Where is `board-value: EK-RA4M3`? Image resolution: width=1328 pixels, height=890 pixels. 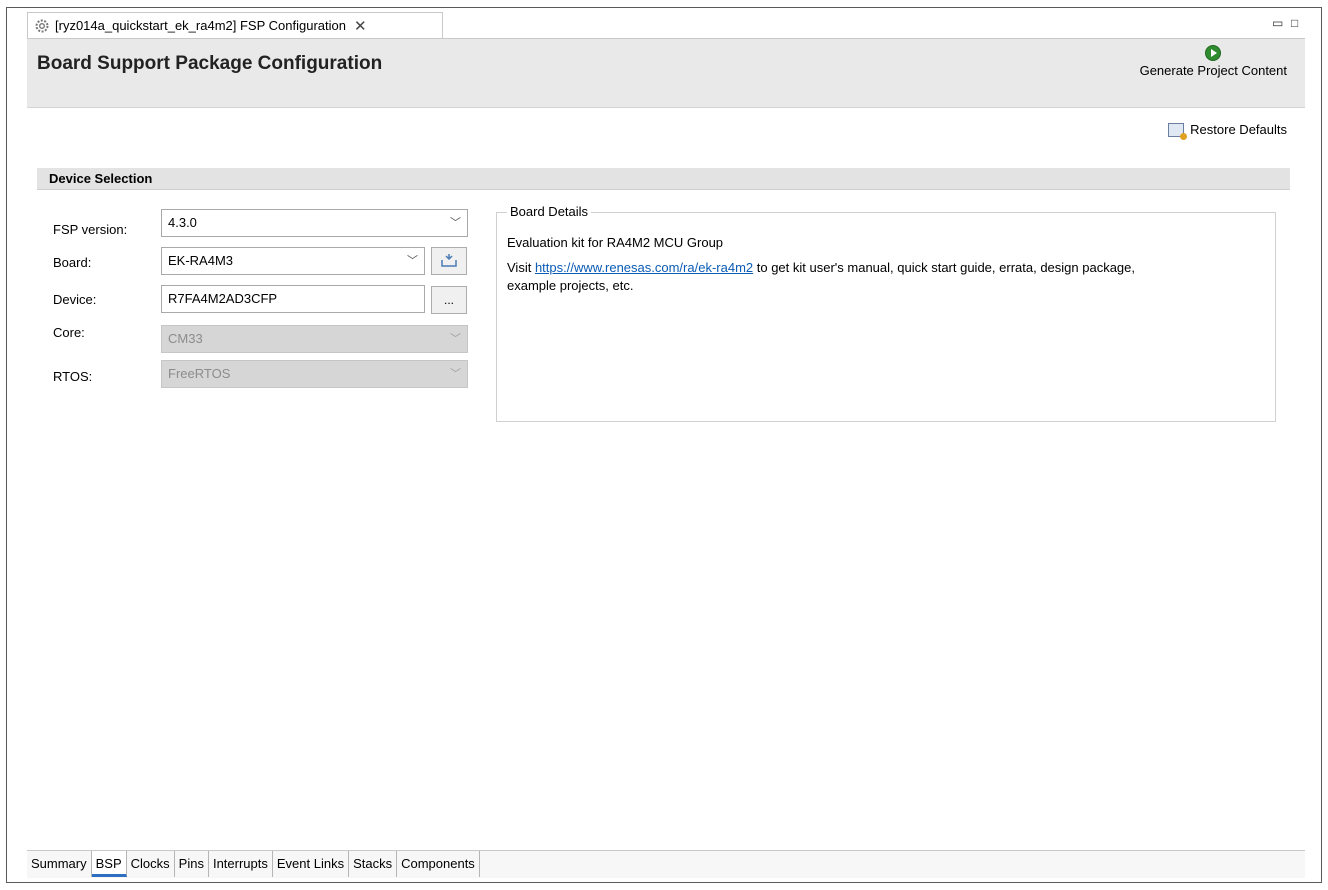
board-value: EK-RA4M3 is located at coordinates (201, 260).